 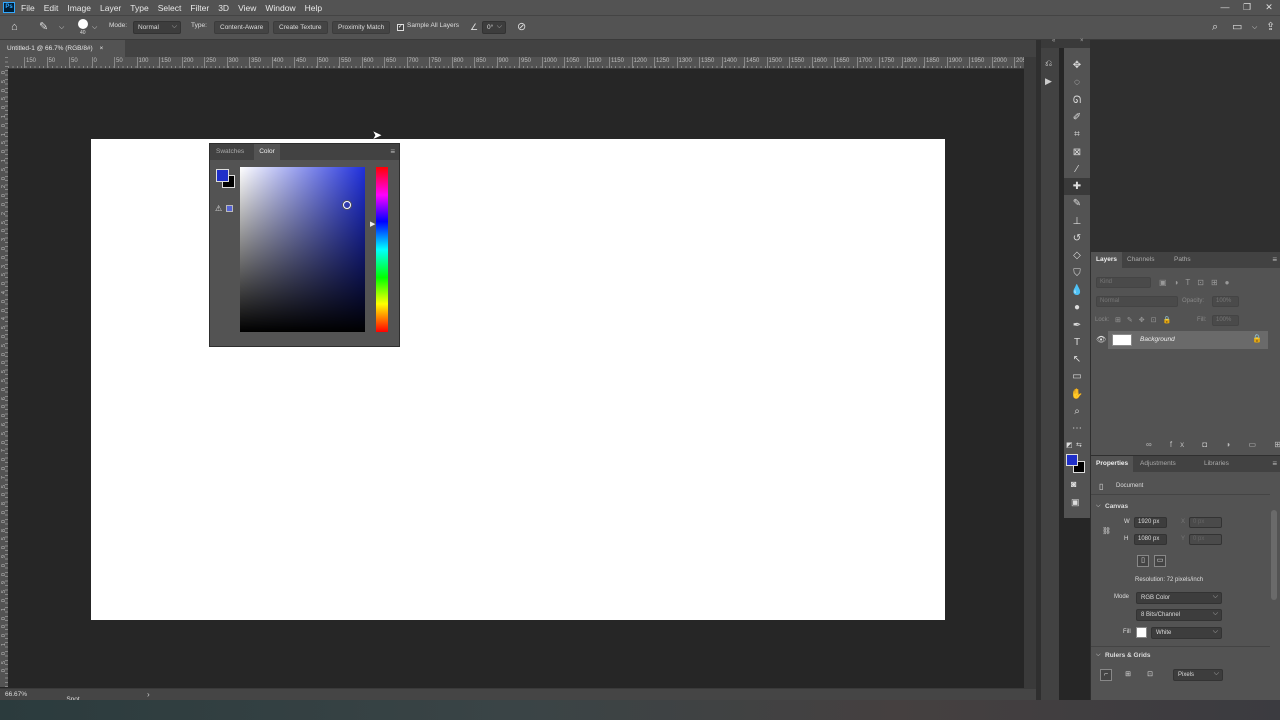 I want to click on chevron-down-icon: ⌵, so click(x=61, y=27).